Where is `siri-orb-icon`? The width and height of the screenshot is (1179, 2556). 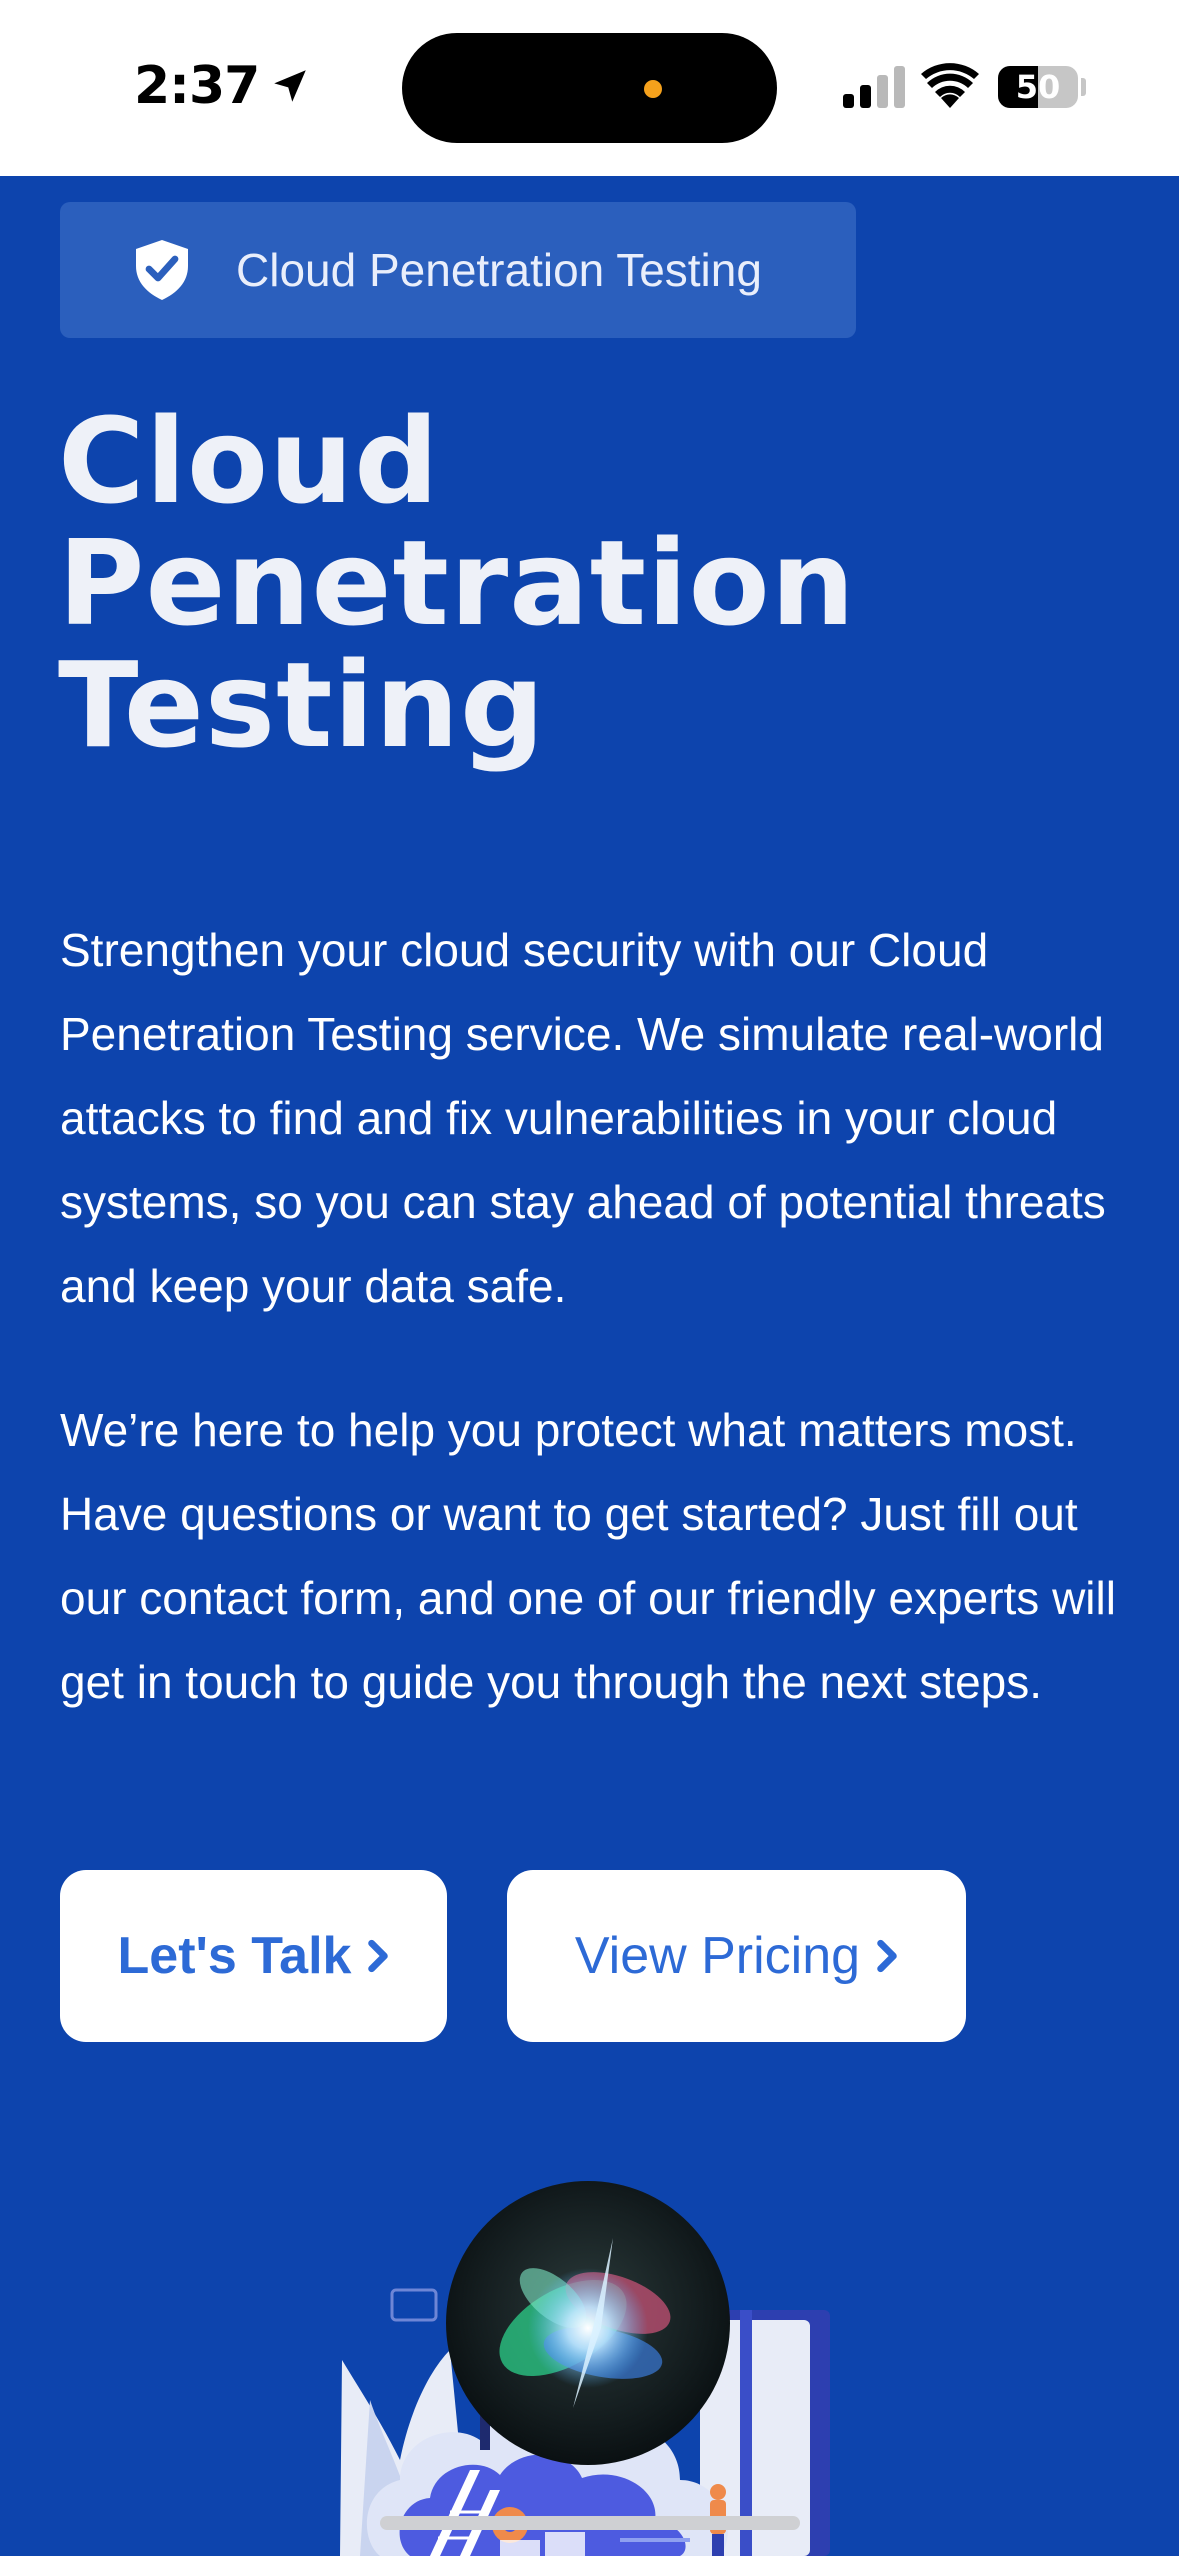
siri-orb-icon is located at coordinates (588, 2323).